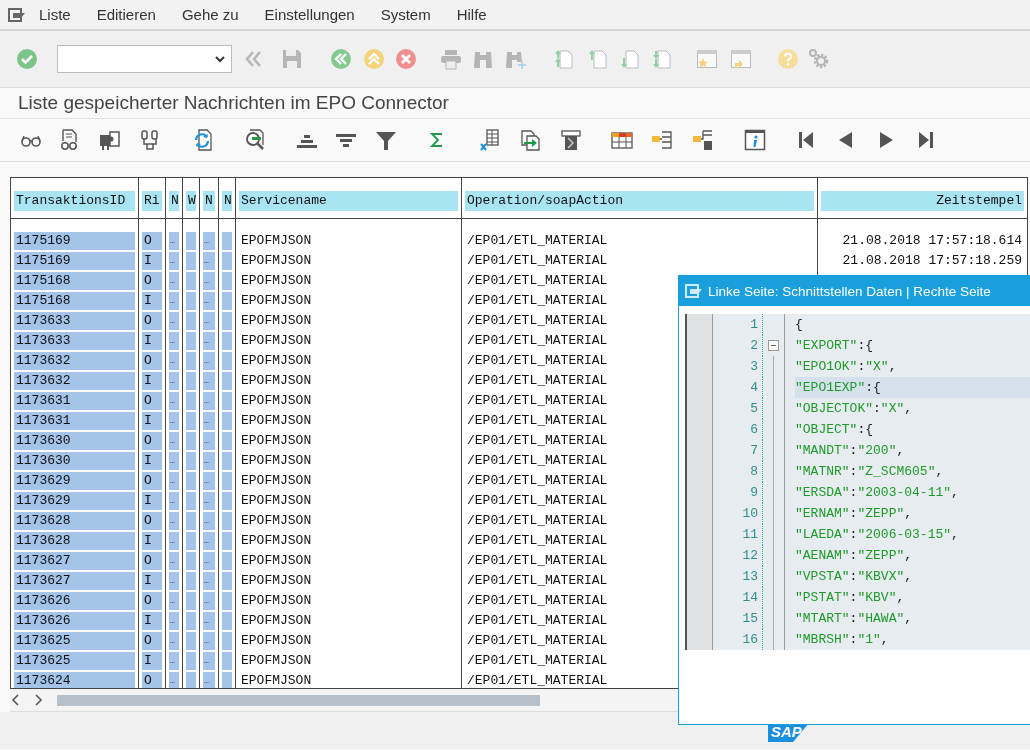 The width and height of the screenshot is (1030, 750). Describe the element at coordinates (17, 14) in the screenshot. I see `menu-icon` at that location.